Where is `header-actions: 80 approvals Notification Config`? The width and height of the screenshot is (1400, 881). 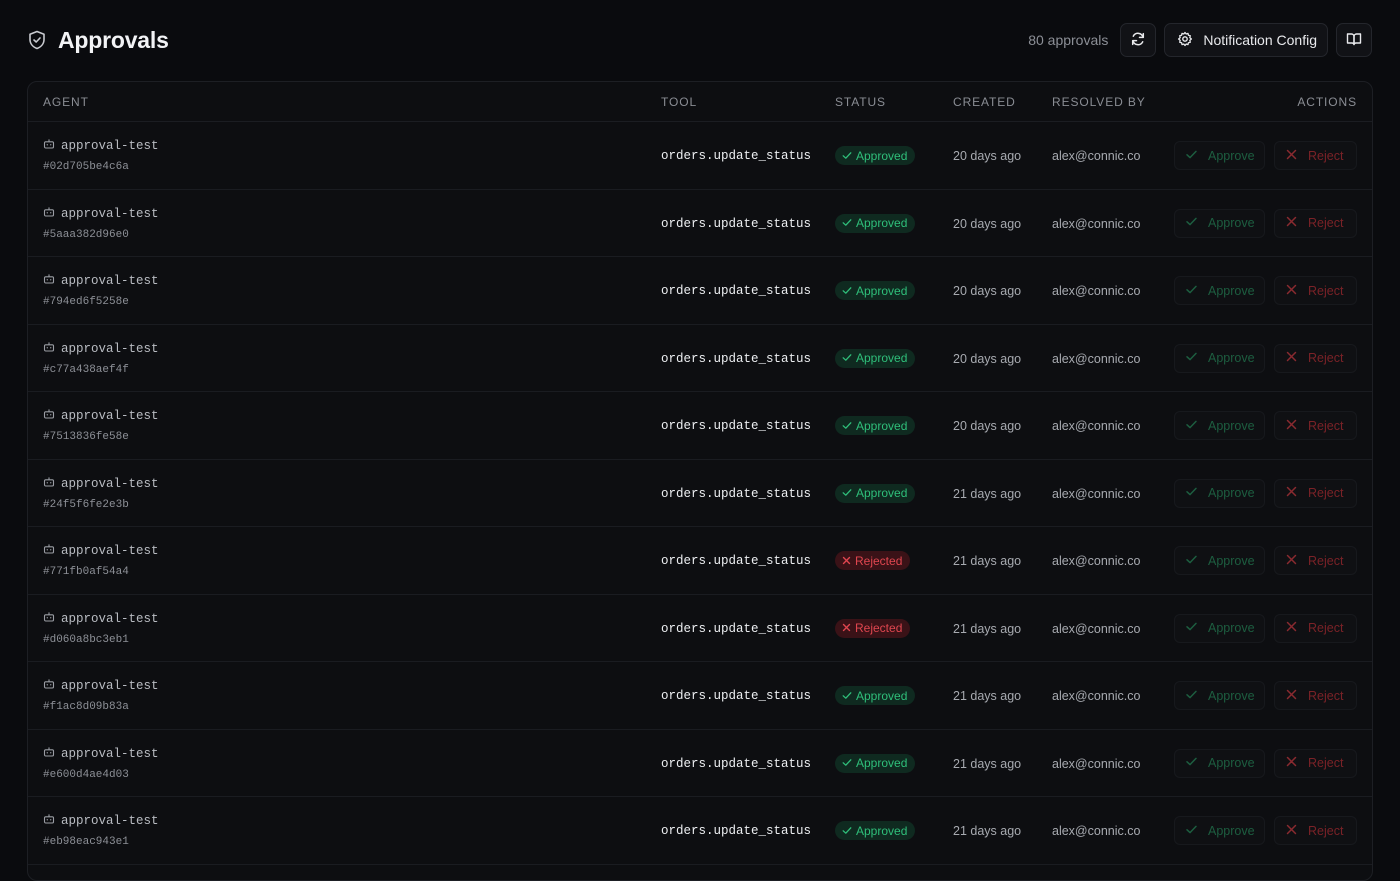
header-actions: 80 approvals Notification Config is located at coordinates (1200, 40).